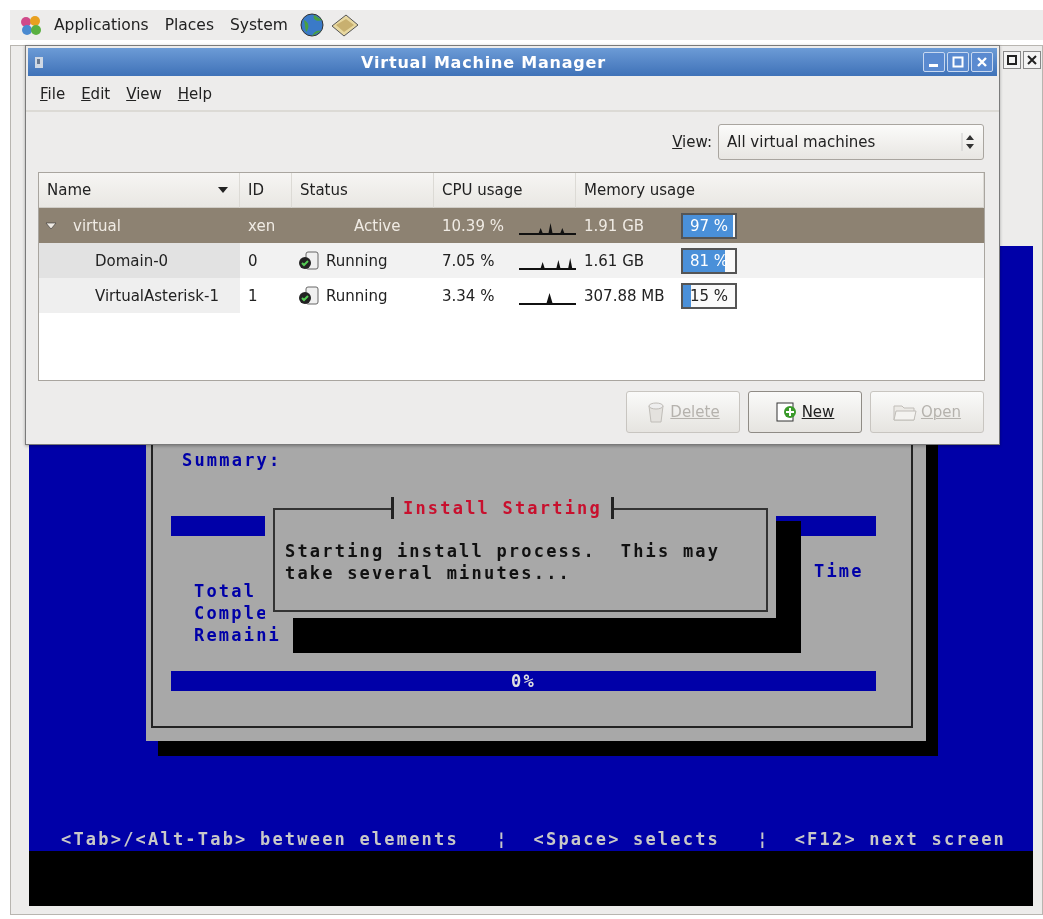 The image size is (1043, 919). Describe the element at coordinates (262, 225) in the screenshot. I see `table-cell: xen` at that location.